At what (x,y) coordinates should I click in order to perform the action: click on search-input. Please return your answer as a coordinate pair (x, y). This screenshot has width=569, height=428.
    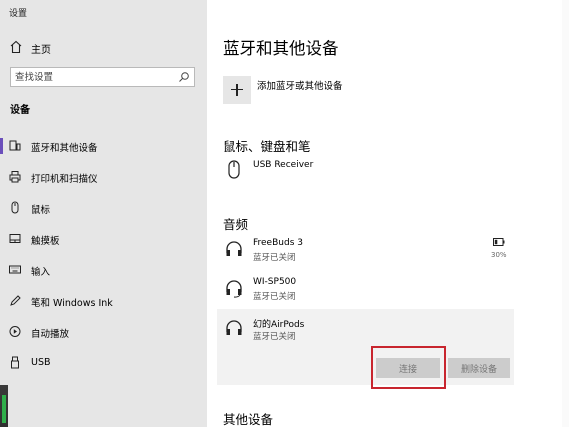
    Looking at the image, I should click on (95, 77).